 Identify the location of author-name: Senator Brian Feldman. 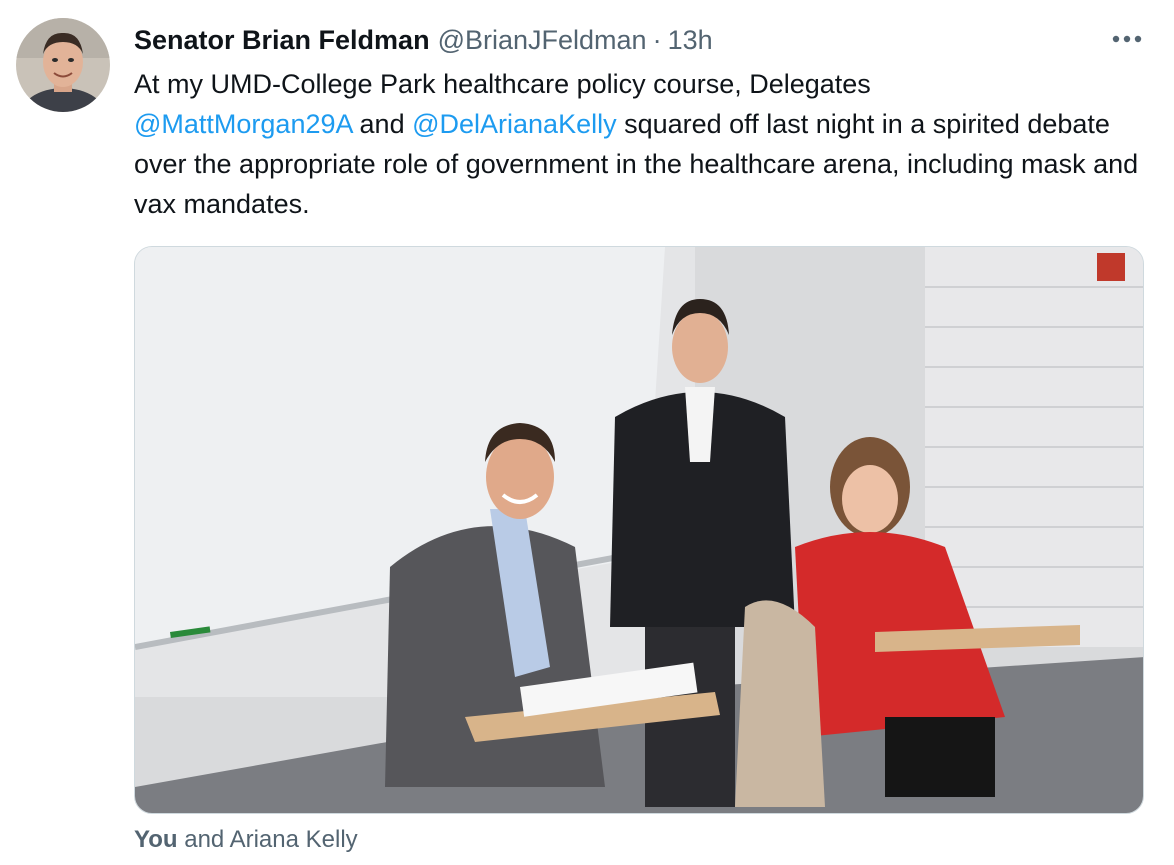
(282, 40).